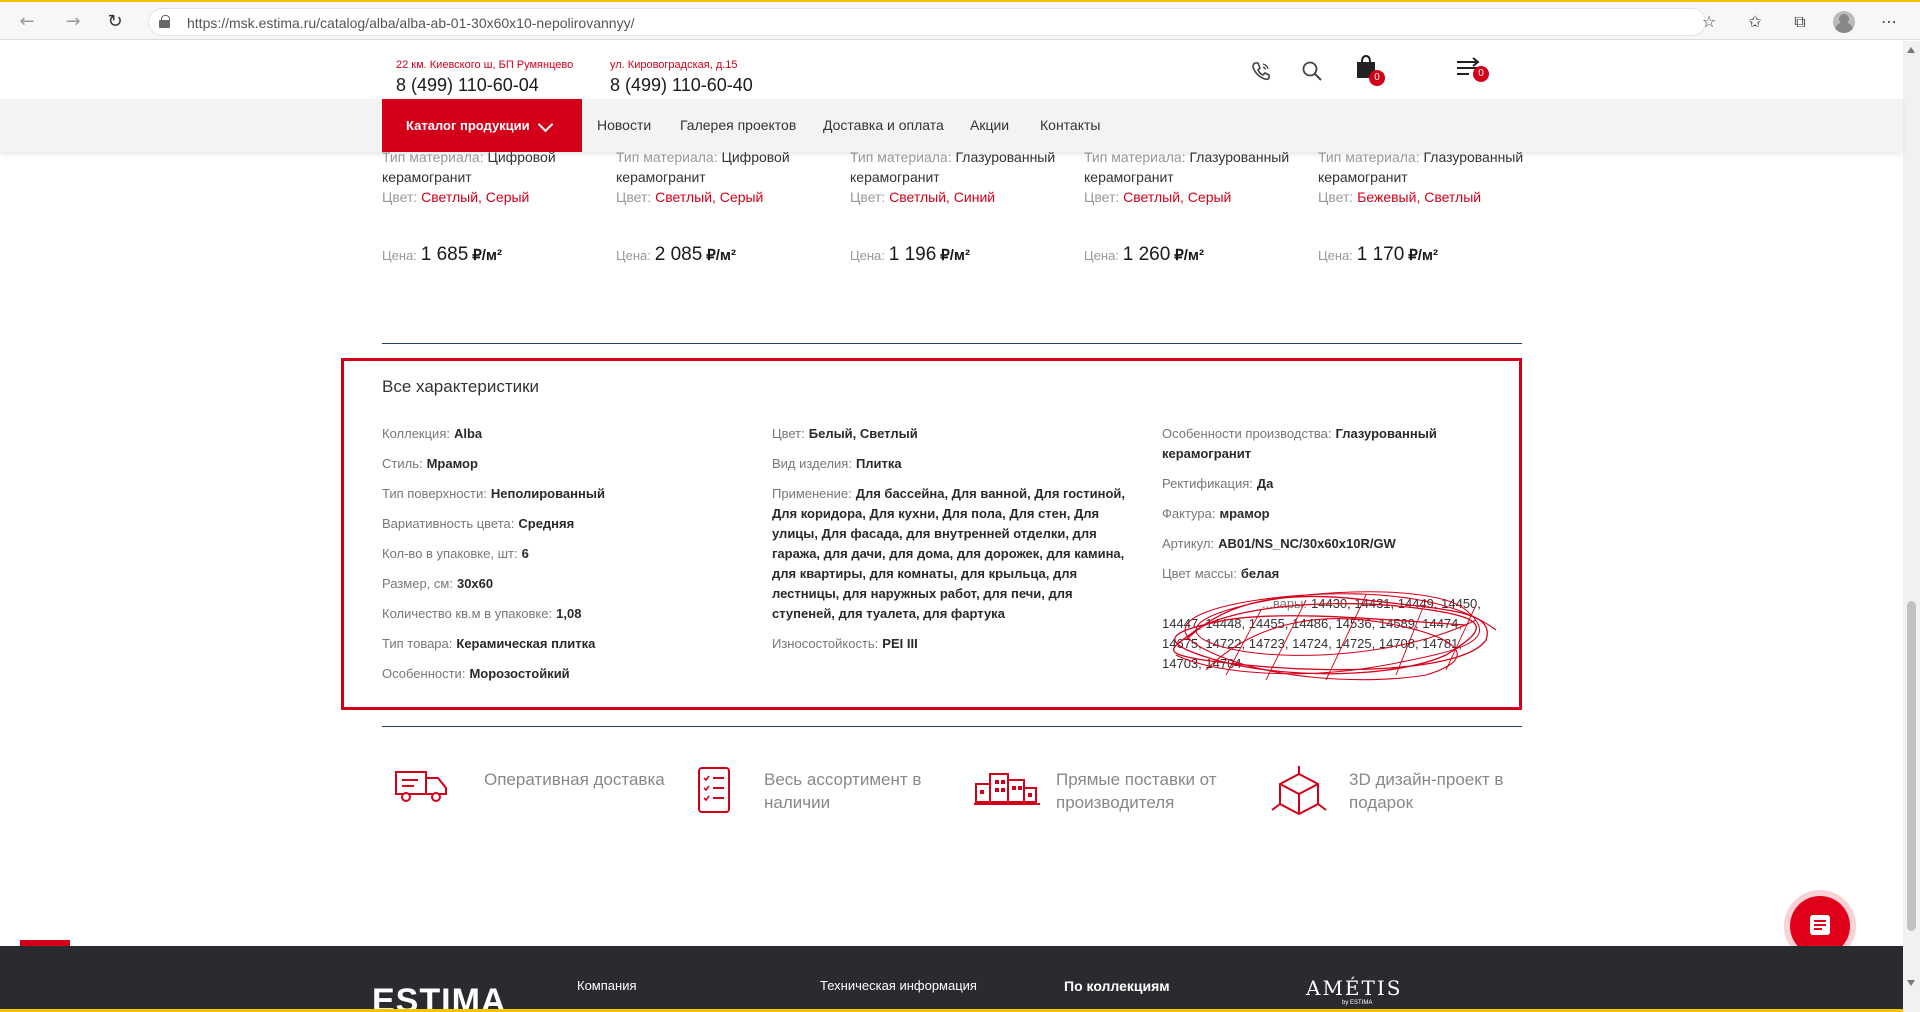  What do you see at coordinates (525, 553) in the screenshot?
I see `spec-value: 6` at bounding box center [525, 553].